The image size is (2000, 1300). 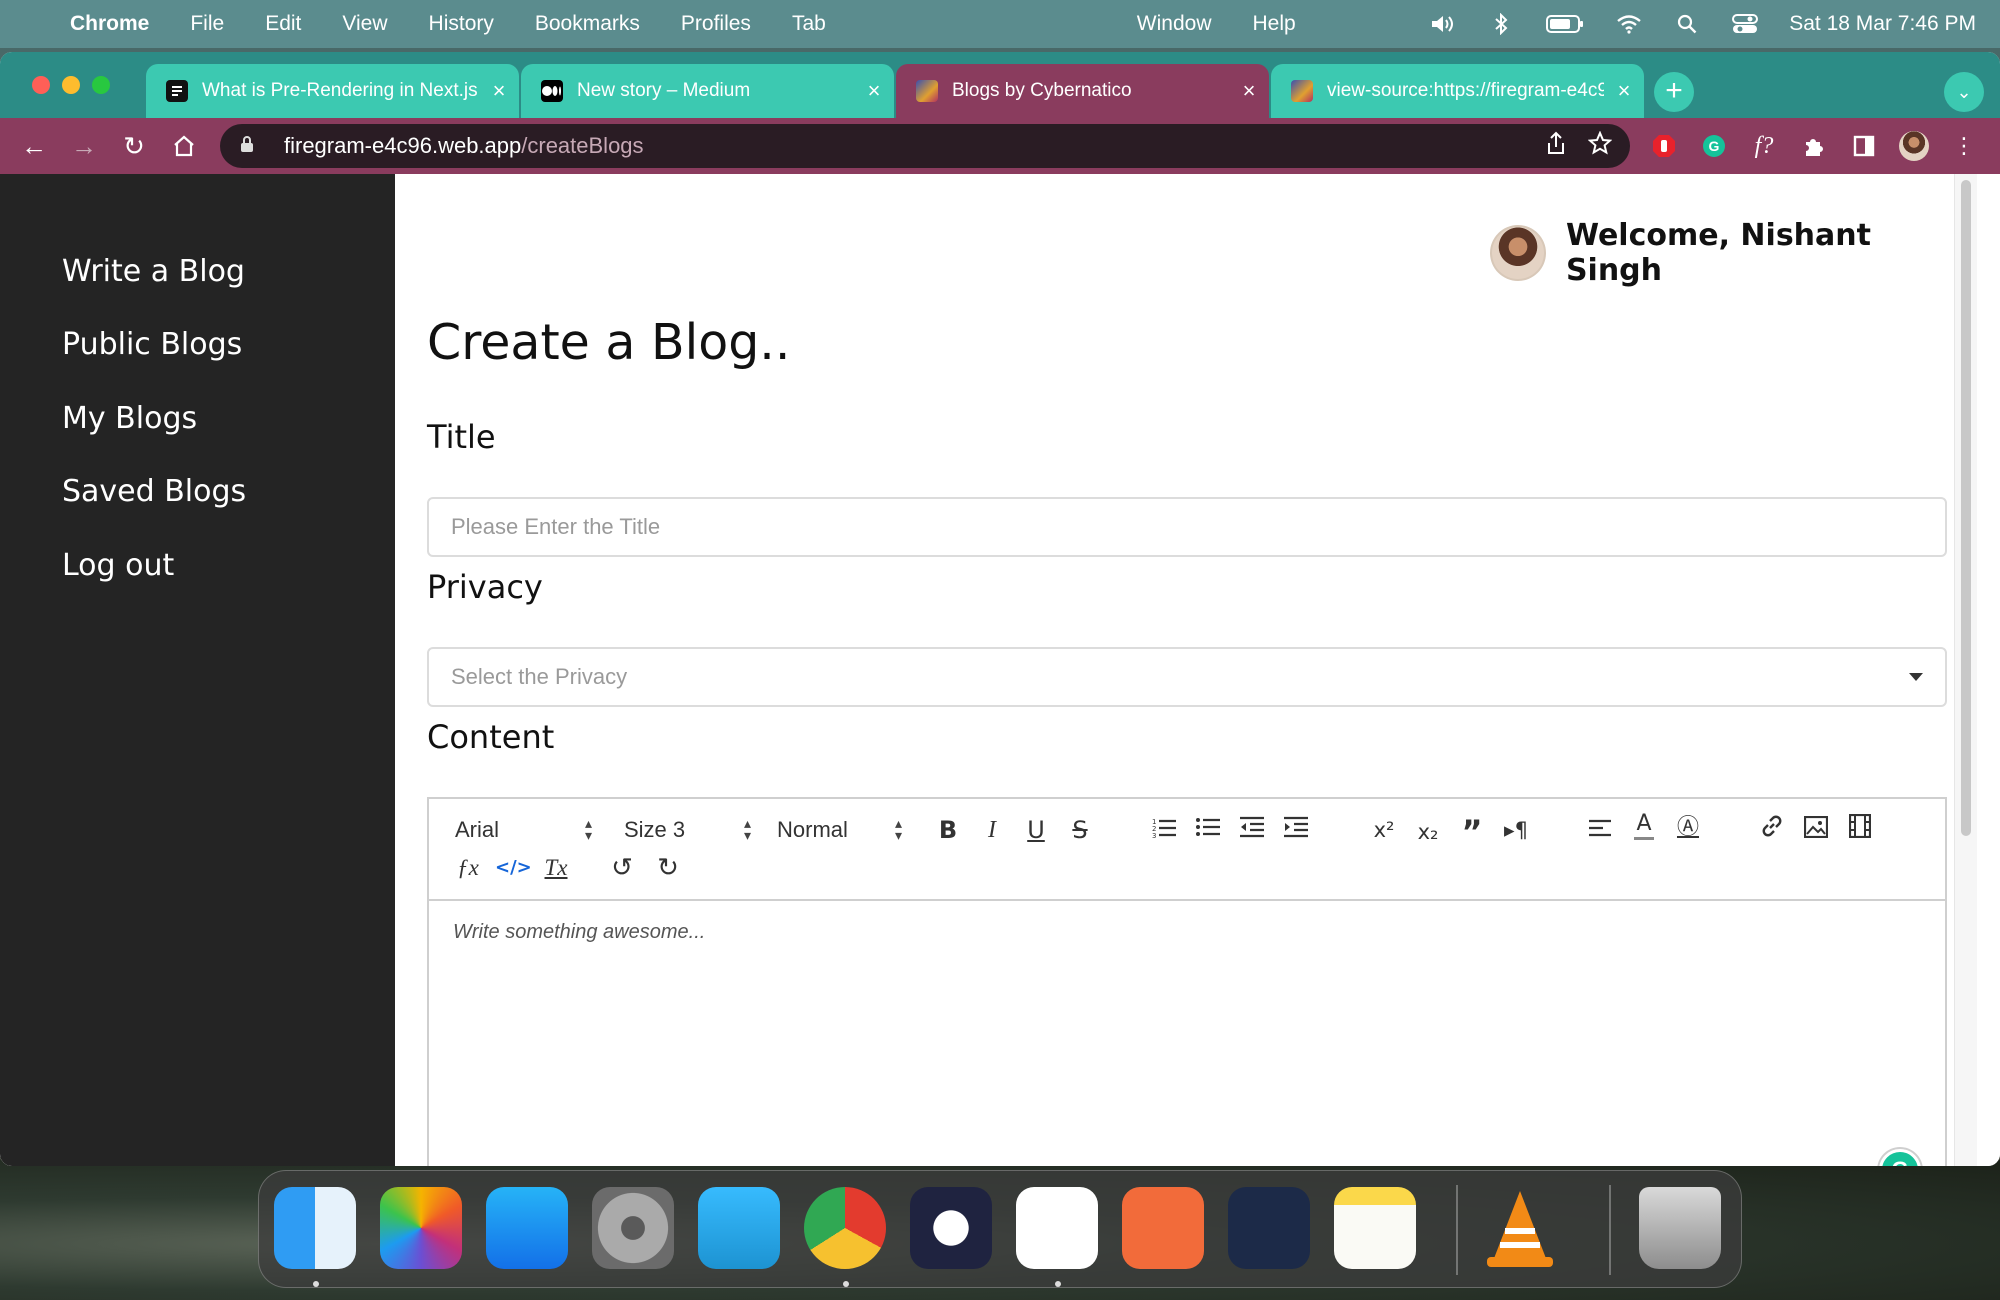 I want to click on privacy-select: Select the Privacy, so click(x=1187, y=677).